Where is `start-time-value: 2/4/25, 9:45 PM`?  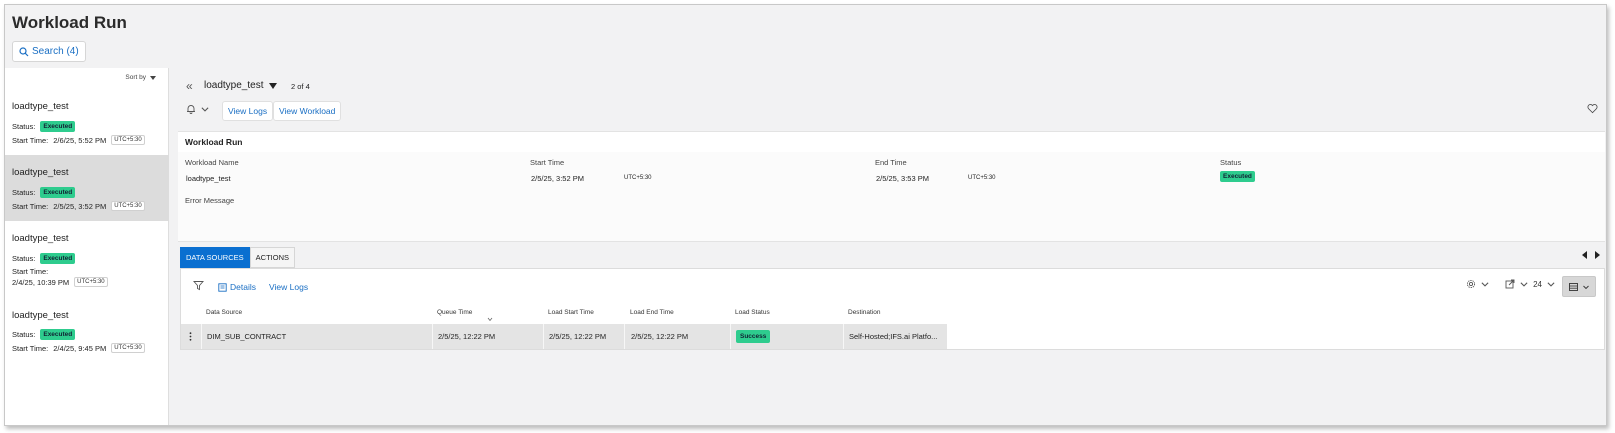 start-time-value: 2/4/25, 9:45 PM is located at coordinates (80, 348).